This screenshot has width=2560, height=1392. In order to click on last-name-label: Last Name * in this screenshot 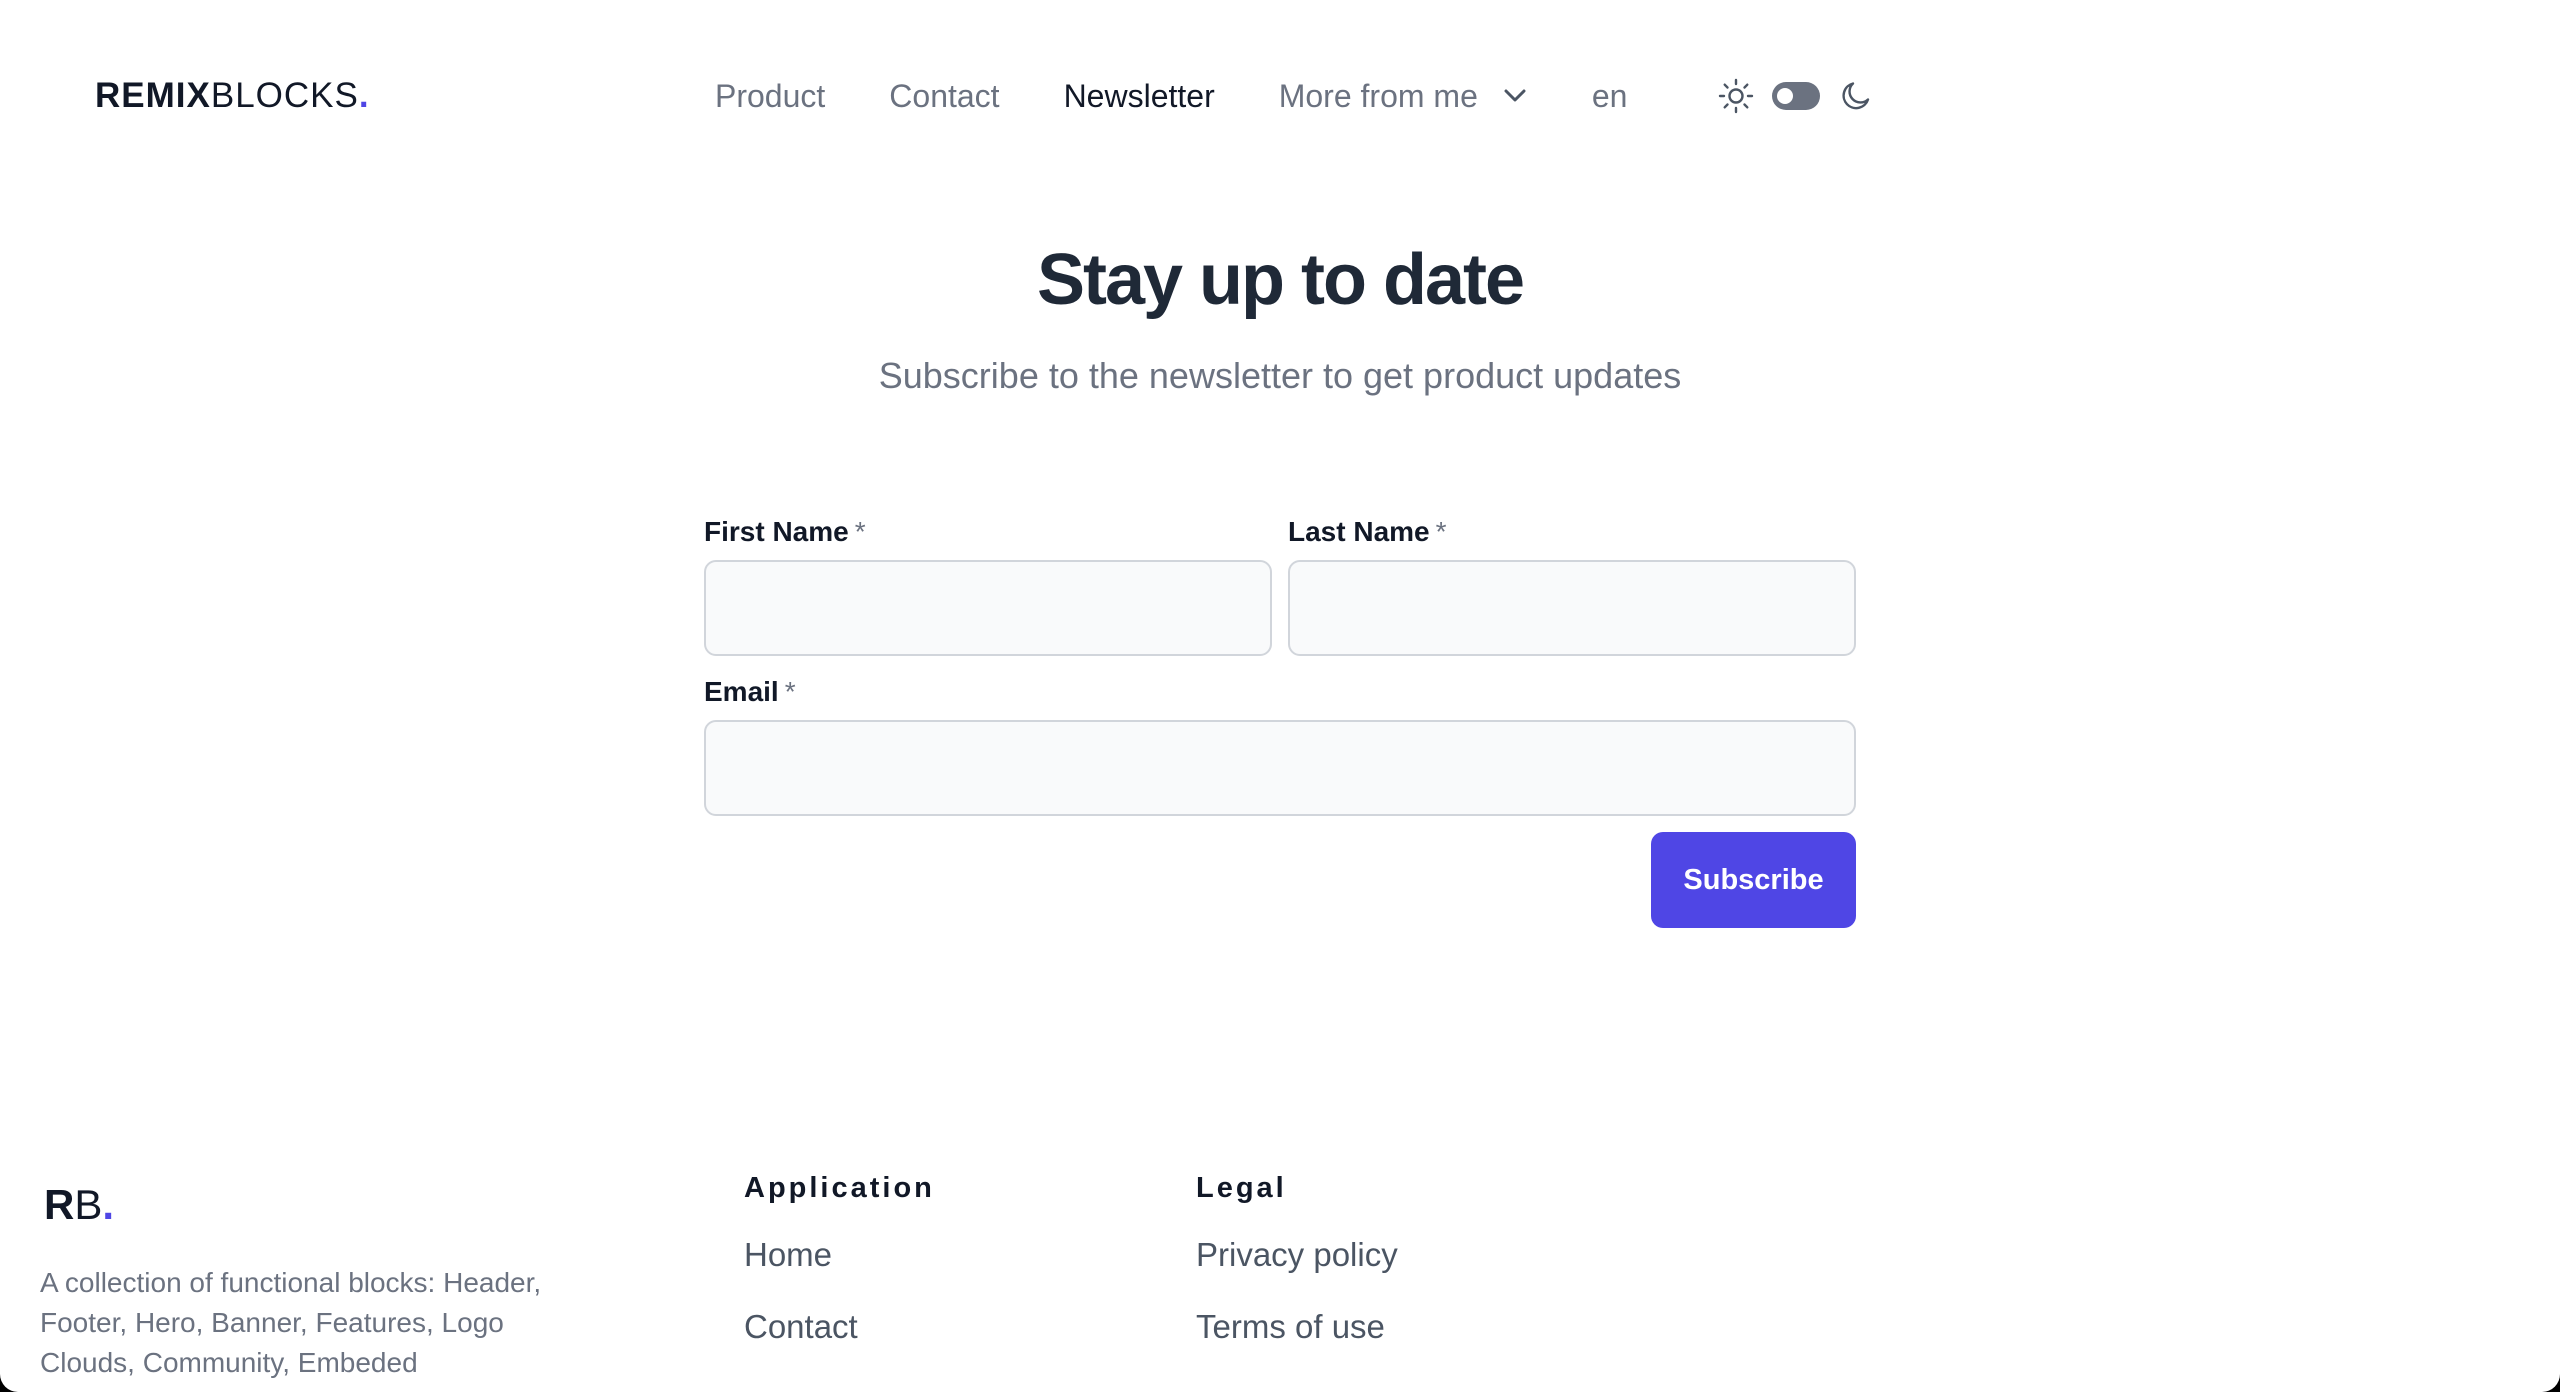, I will do `click(1367, 532)`.